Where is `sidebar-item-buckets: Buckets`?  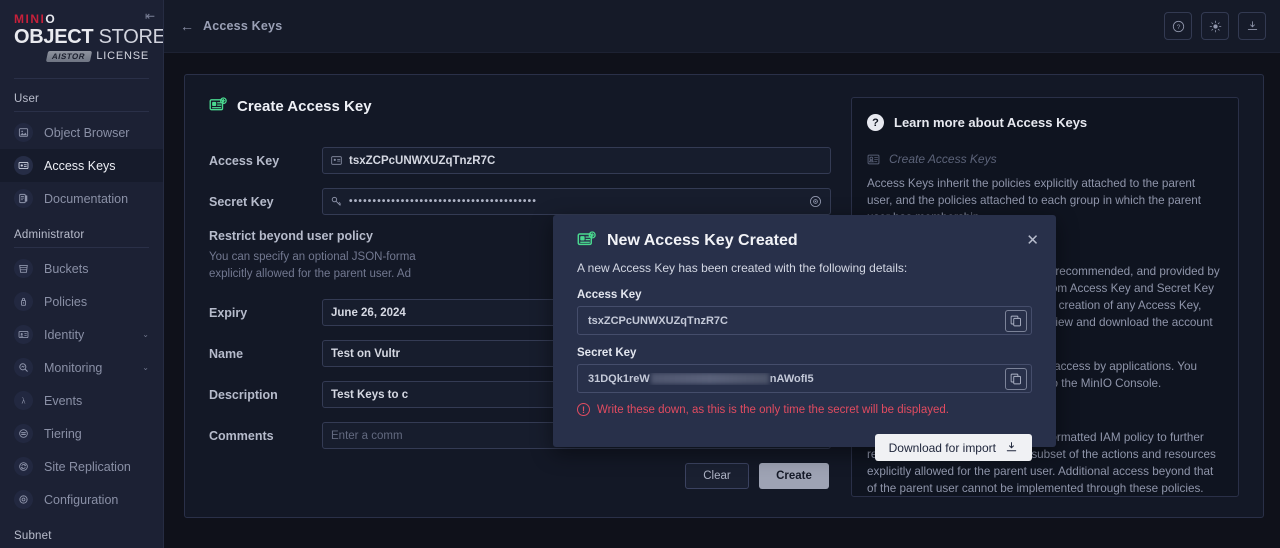
sidebar-item-buckets: Buckets is located at coordinates (81, 268).